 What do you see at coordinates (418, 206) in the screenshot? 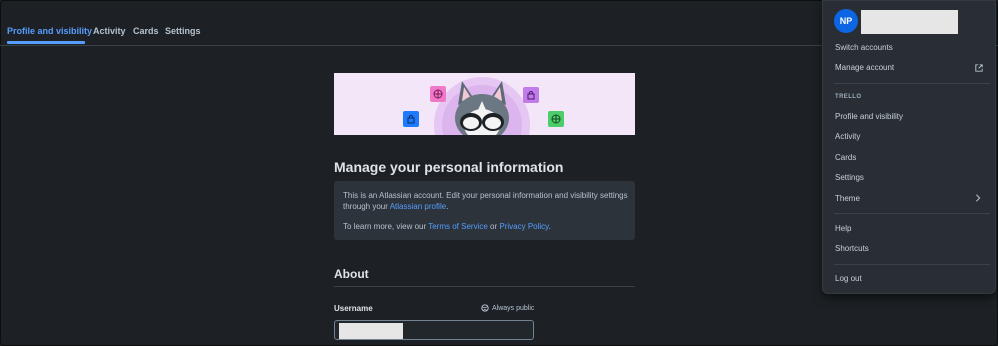
I see `atlassian-profile-link: Atlassian profile` at bounding box center [418, 206].